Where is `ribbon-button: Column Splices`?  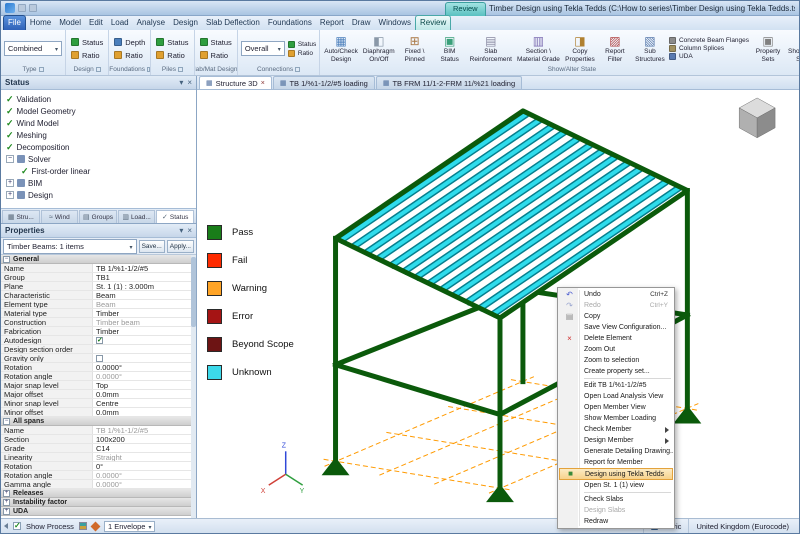 ribbon-button: Column Splices is located at coordinates (708, 48).